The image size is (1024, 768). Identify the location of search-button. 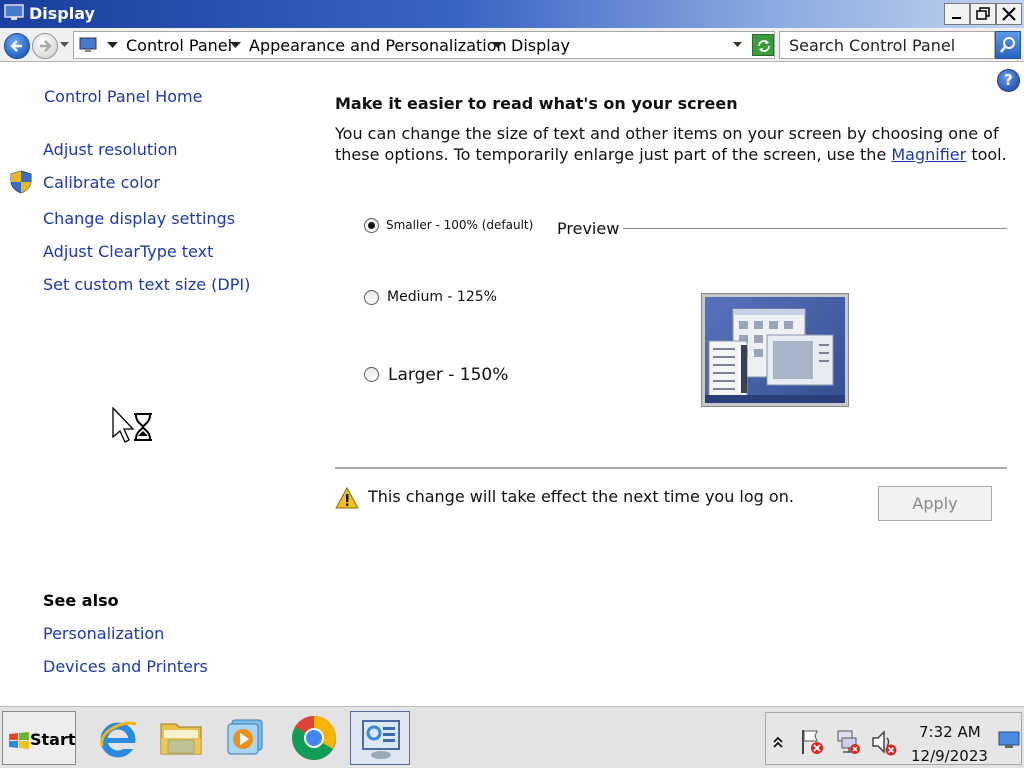
(1008, 45).